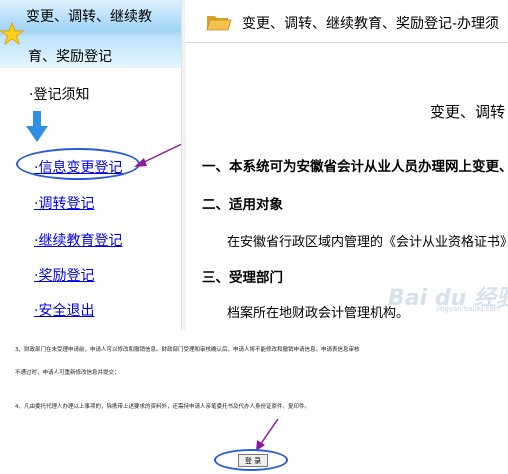 The width and height of the screenshot is (508, 474). What do you see at coordinates (64, 275) in the screenshot?
I see `sidebar-item-reward: ·奖励登记` at bounding box center [64, 275].